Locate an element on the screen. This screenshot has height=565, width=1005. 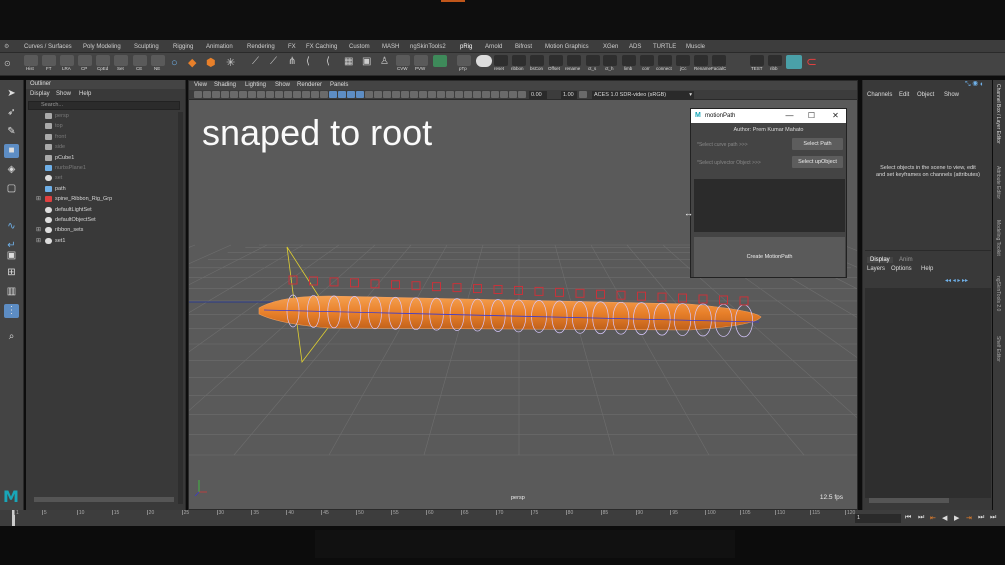
shelf-tab: Poly Modeling is located at coordinates (102, 47).